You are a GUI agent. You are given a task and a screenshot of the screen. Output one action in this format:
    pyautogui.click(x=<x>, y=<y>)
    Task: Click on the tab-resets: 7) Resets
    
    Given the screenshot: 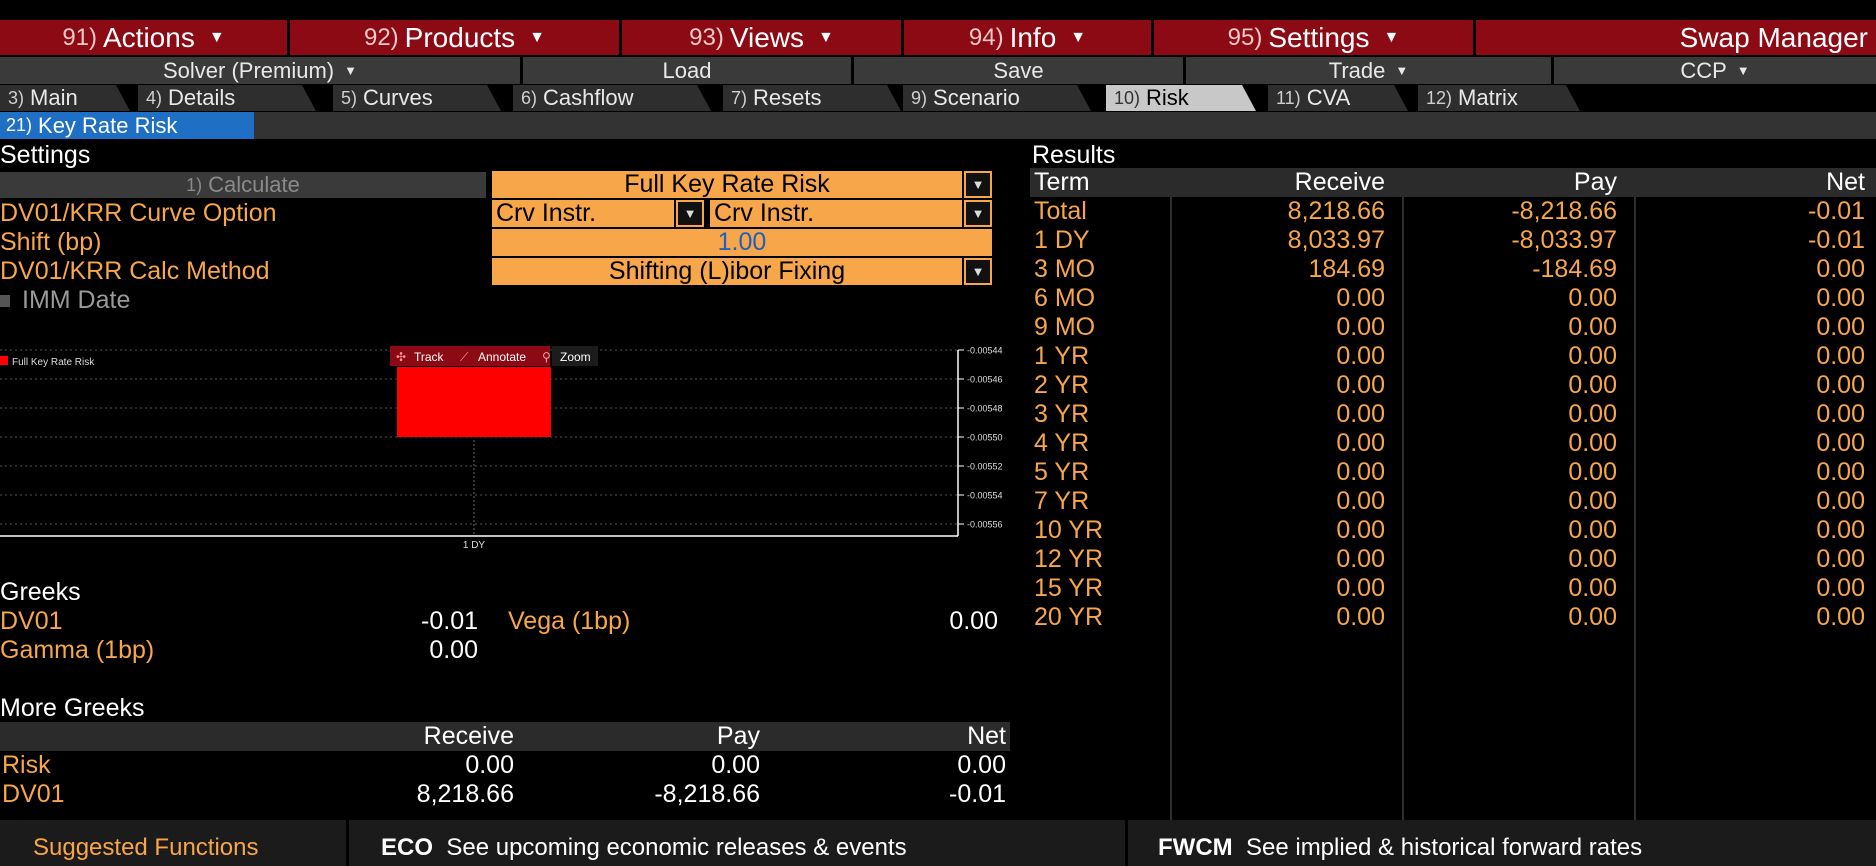 What is the action you would take?
    pyautogui.click(x=812, y=98)
    